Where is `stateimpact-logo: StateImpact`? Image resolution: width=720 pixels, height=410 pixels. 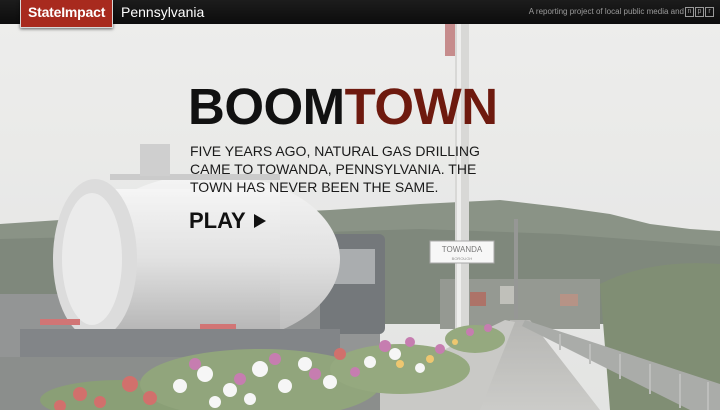
stateimpact-logo: StateImpact is located at coordinates (67, 14).